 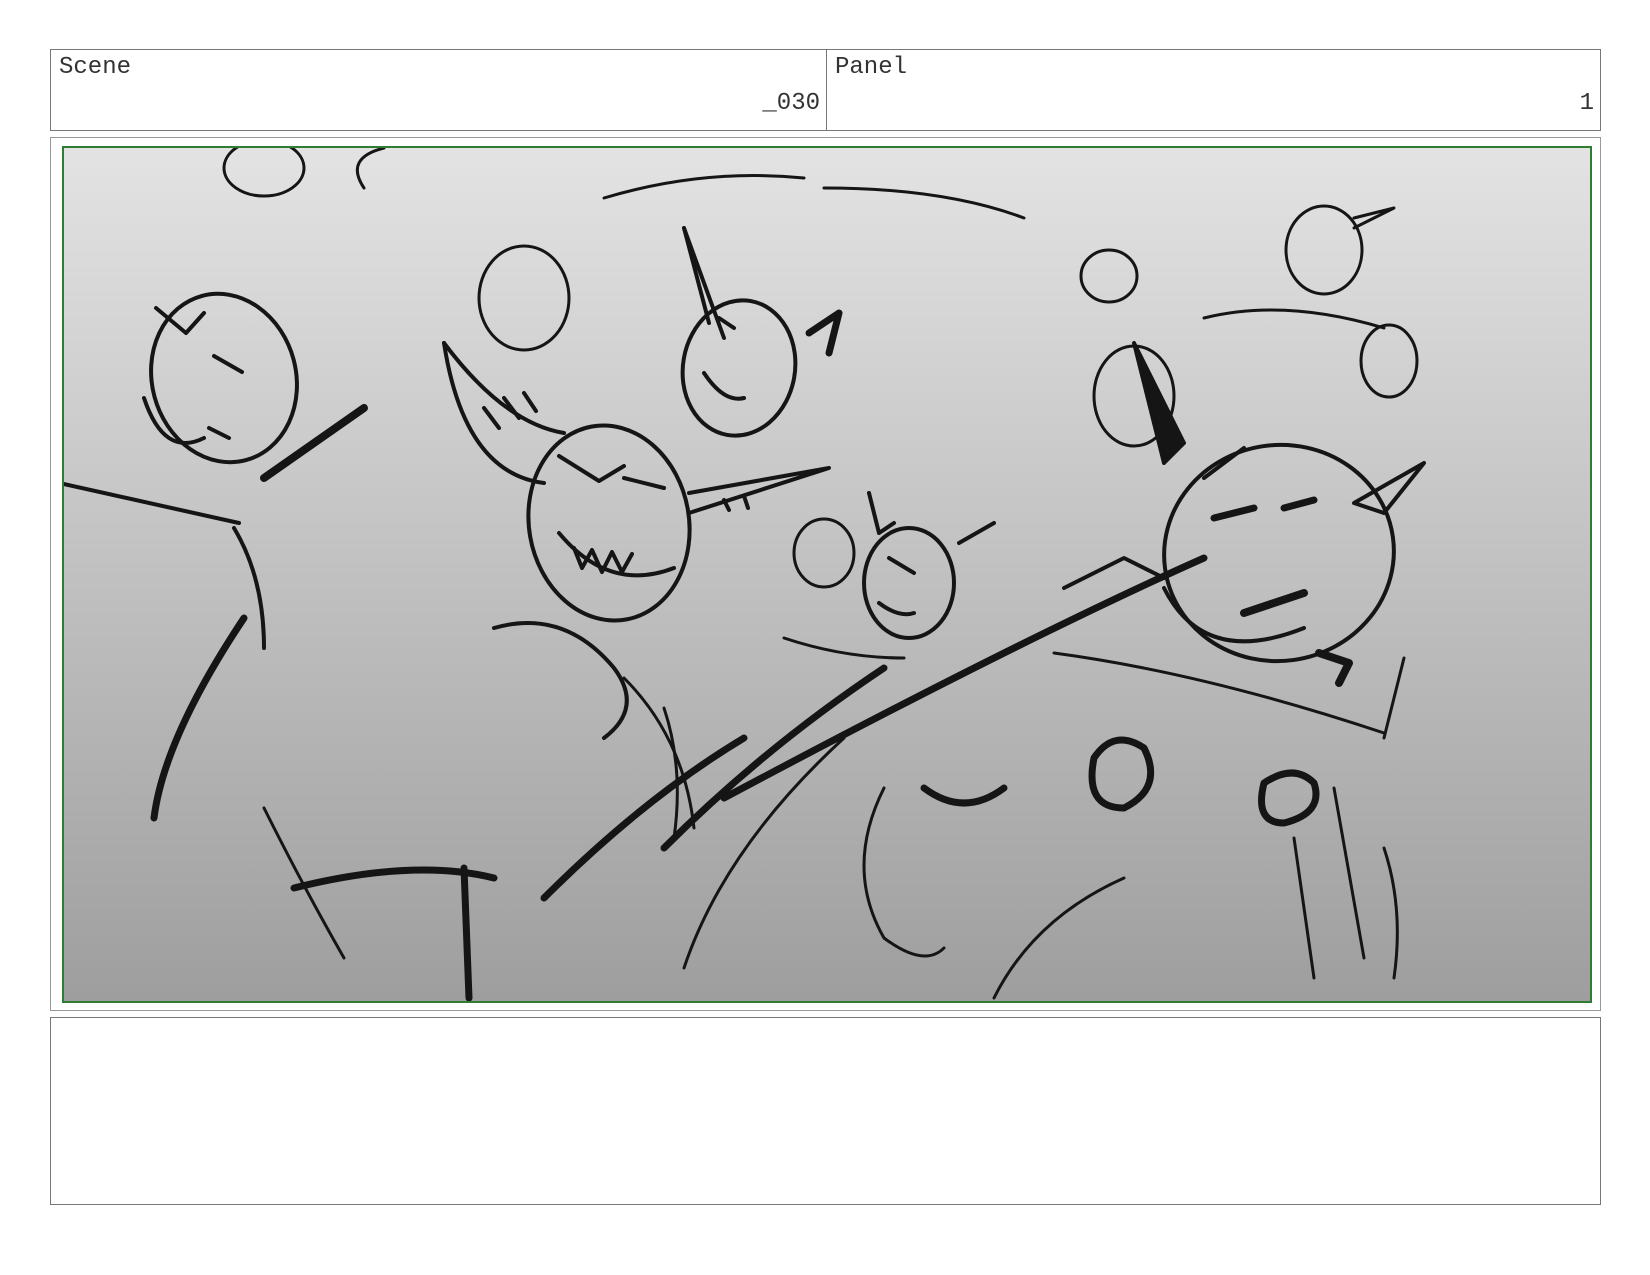 I want to click on scene-number: _030, so click(x=791, y=103).